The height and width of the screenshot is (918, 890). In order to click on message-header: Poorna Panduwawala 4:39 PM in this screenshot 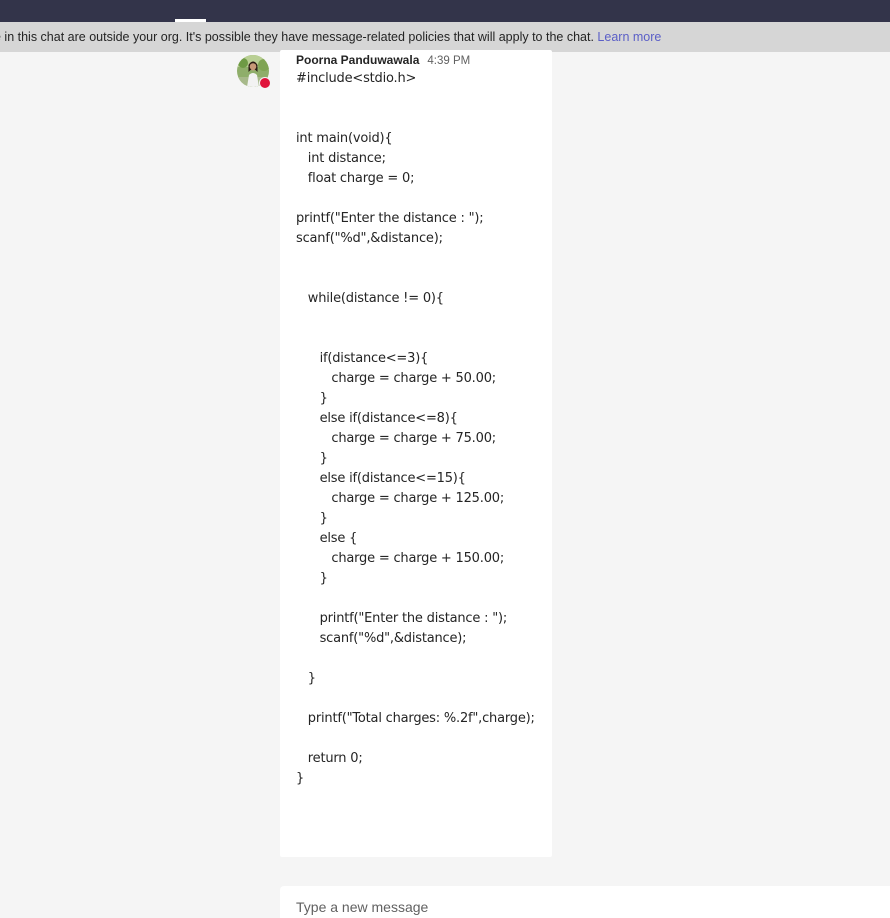, I will do `click(383, 60)`.